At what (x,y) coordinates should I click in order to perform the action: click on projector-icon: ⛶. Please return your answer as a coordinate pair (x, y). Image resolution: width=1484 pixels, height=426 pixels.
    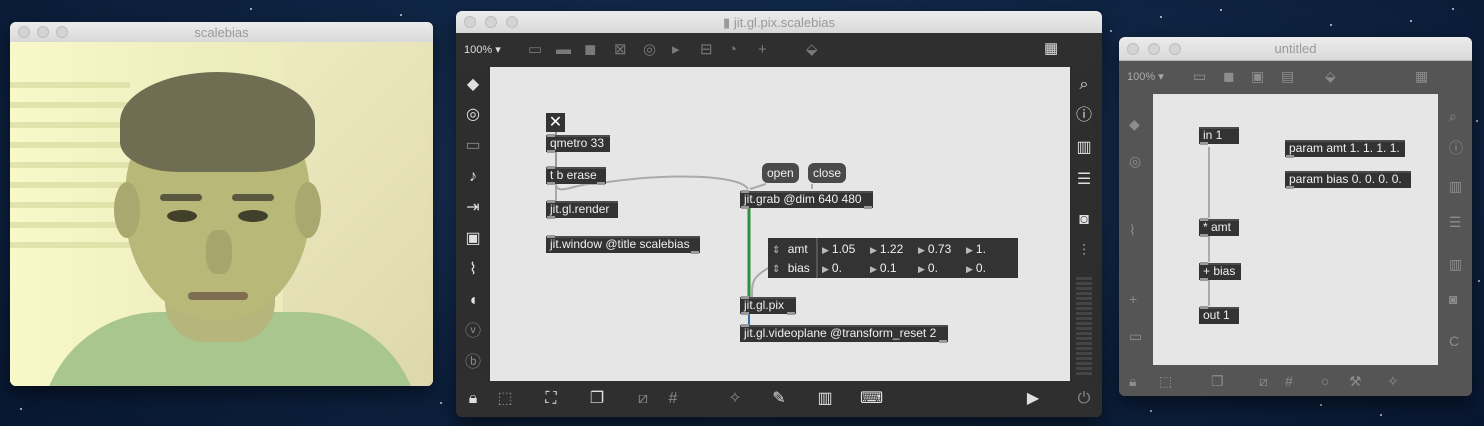
    Looking at the image, I should click on (551, 399).